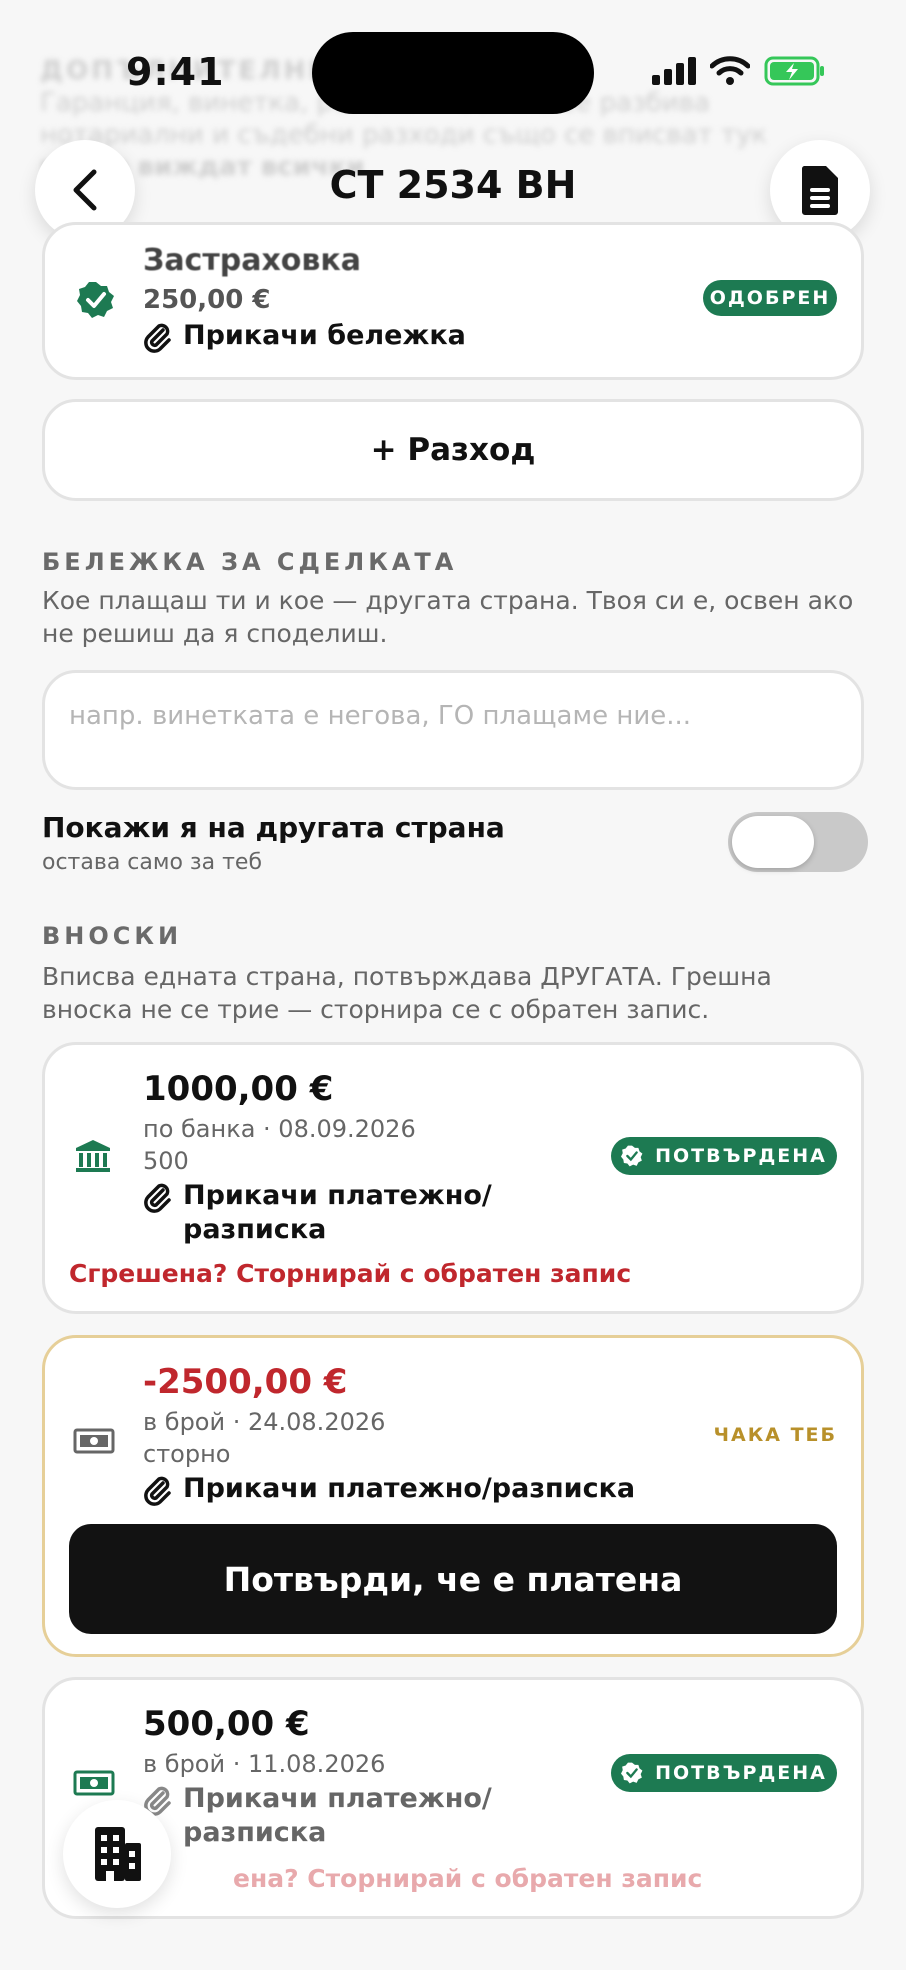 The height and width of the screenshot is (1970, 906). I want to click on status-icons, so click(739, 71).